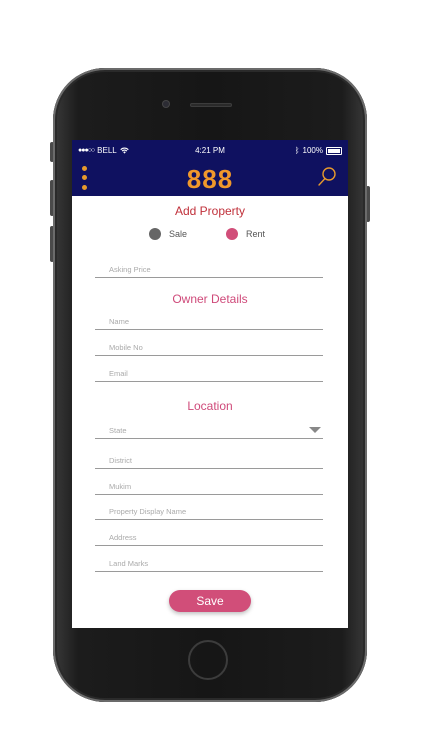  I want to click on state-dropdown: State, so click(209, 428).